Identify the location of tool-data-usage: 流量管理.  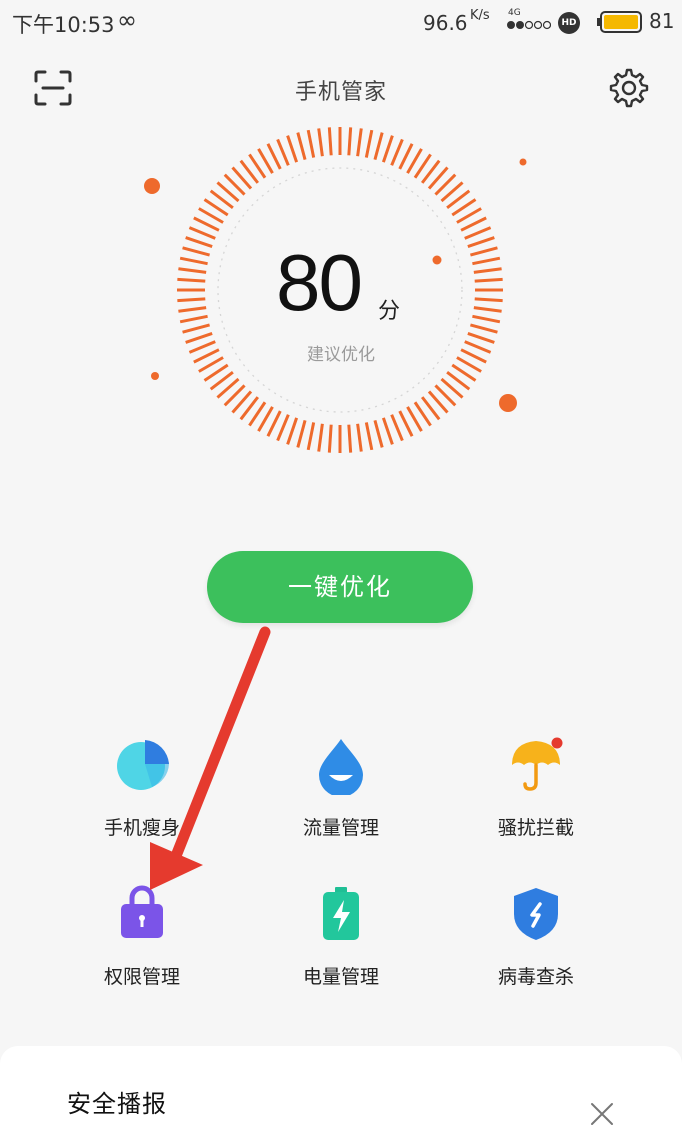
(341, 795).